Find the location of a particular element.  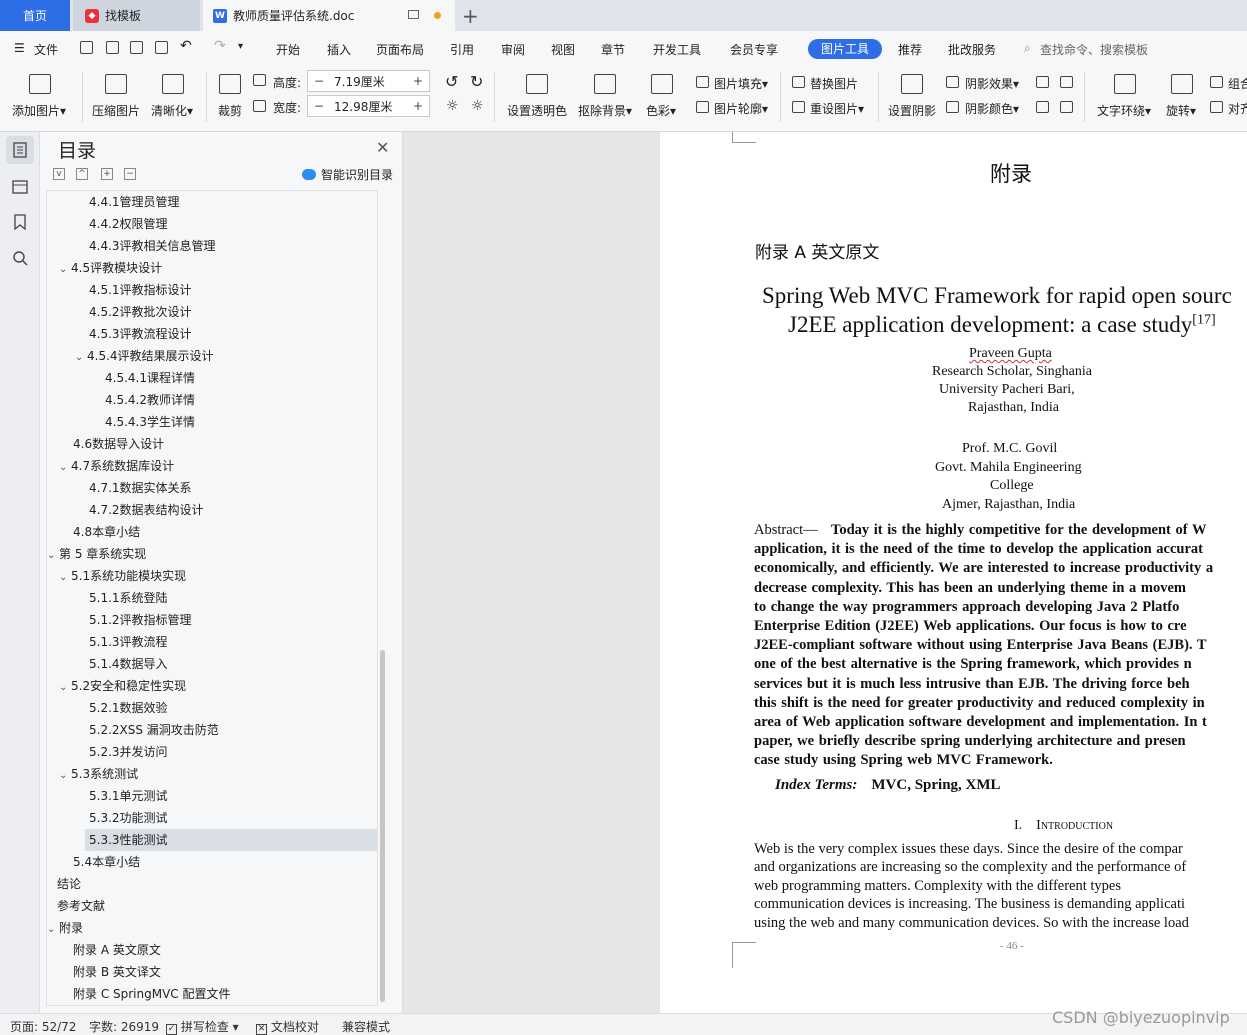

toc-item: 4.7.1数据实体关系 is located at coordinates (212, 488).